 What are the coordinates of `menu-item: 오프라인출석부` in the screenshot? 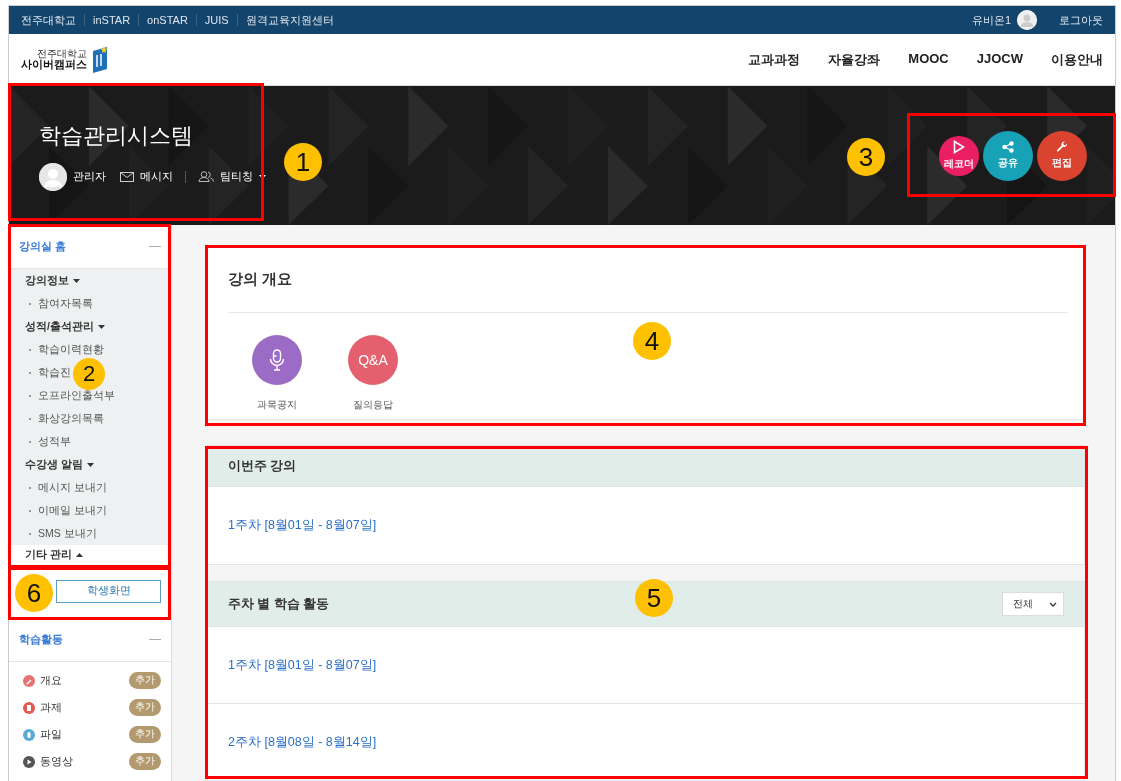 It's located at (76, 395).